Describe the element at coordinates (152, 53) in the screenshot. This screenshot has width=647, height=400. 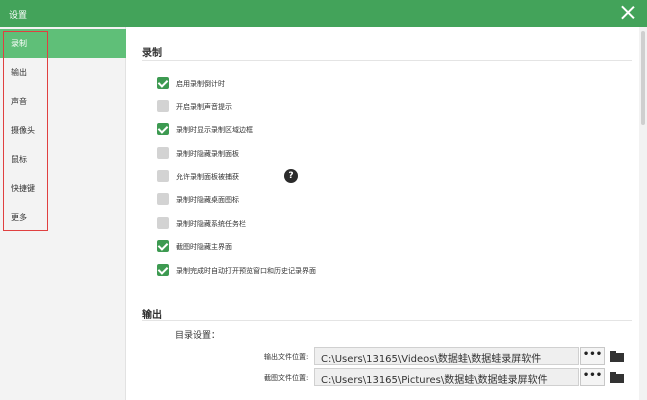
I see `section-title-record: 录制` at that location.